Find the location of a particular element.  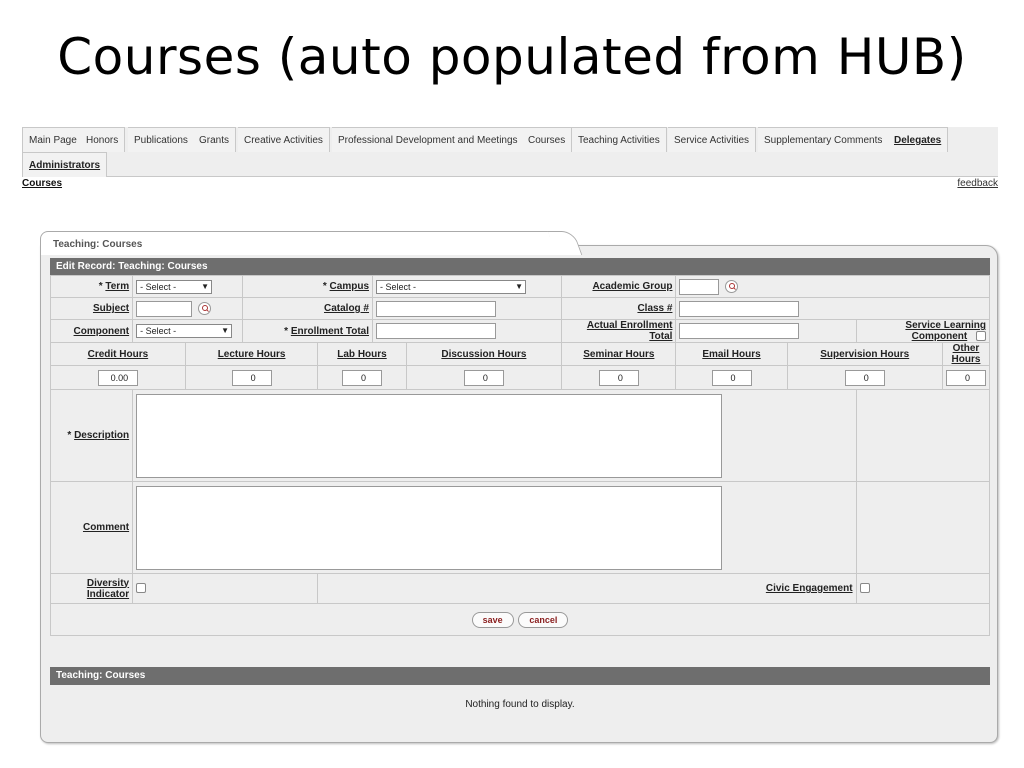

tab-professional-development: Professional Development and Meetings is located at coordinates (428, 139).